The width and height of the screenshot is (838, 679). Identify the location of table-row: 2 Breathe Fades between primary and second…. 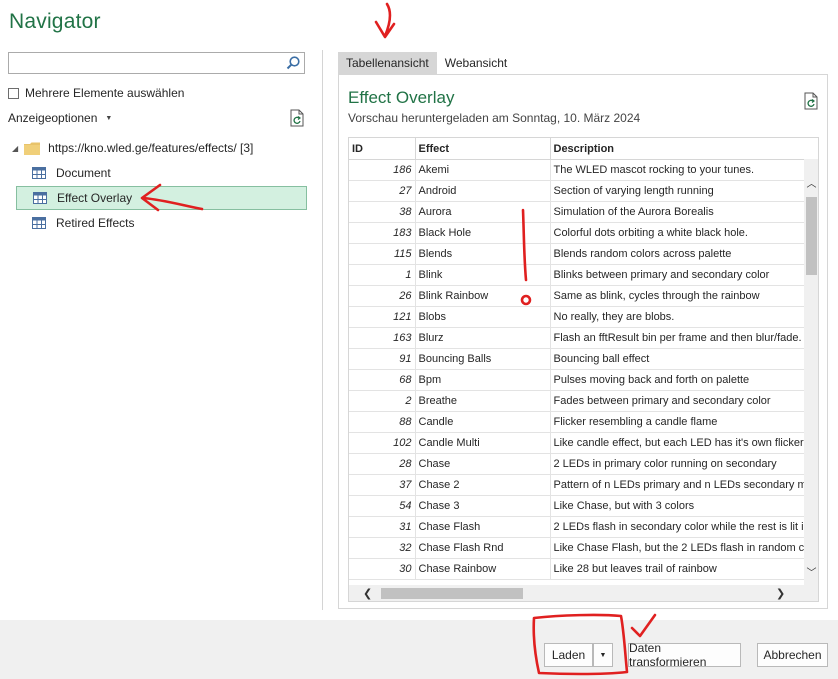
(576, 401).